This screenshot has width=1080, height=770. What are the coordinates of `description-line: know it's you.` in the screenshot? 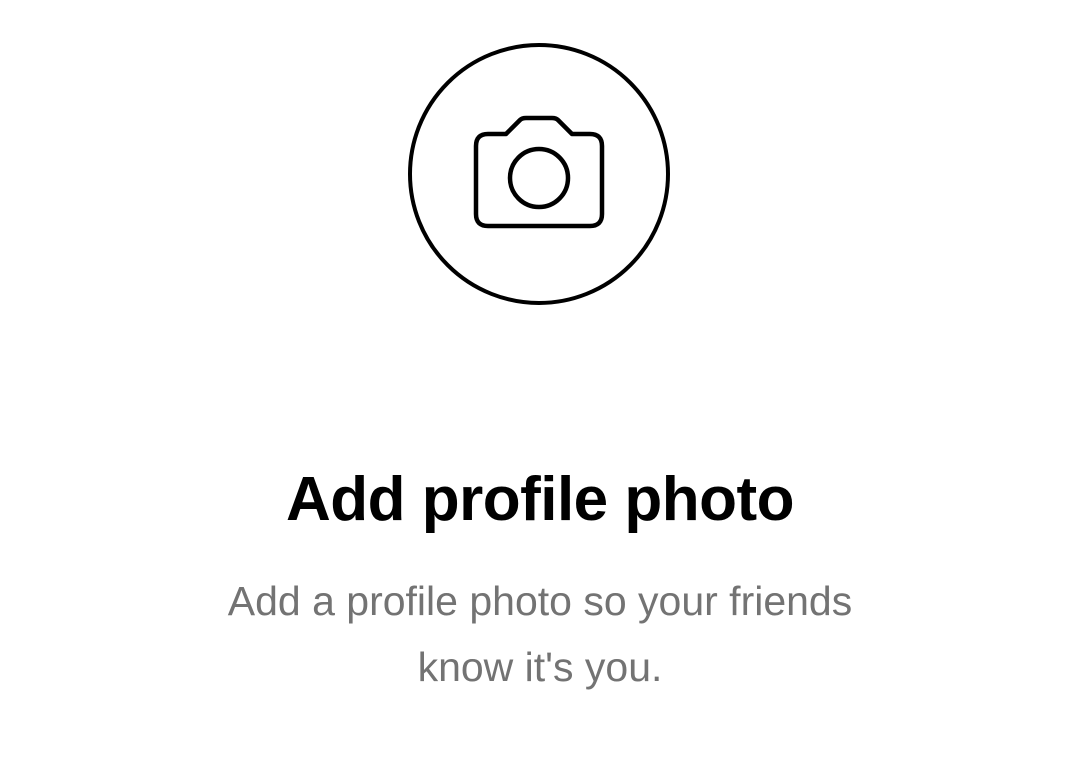 It's located at (540, 667).